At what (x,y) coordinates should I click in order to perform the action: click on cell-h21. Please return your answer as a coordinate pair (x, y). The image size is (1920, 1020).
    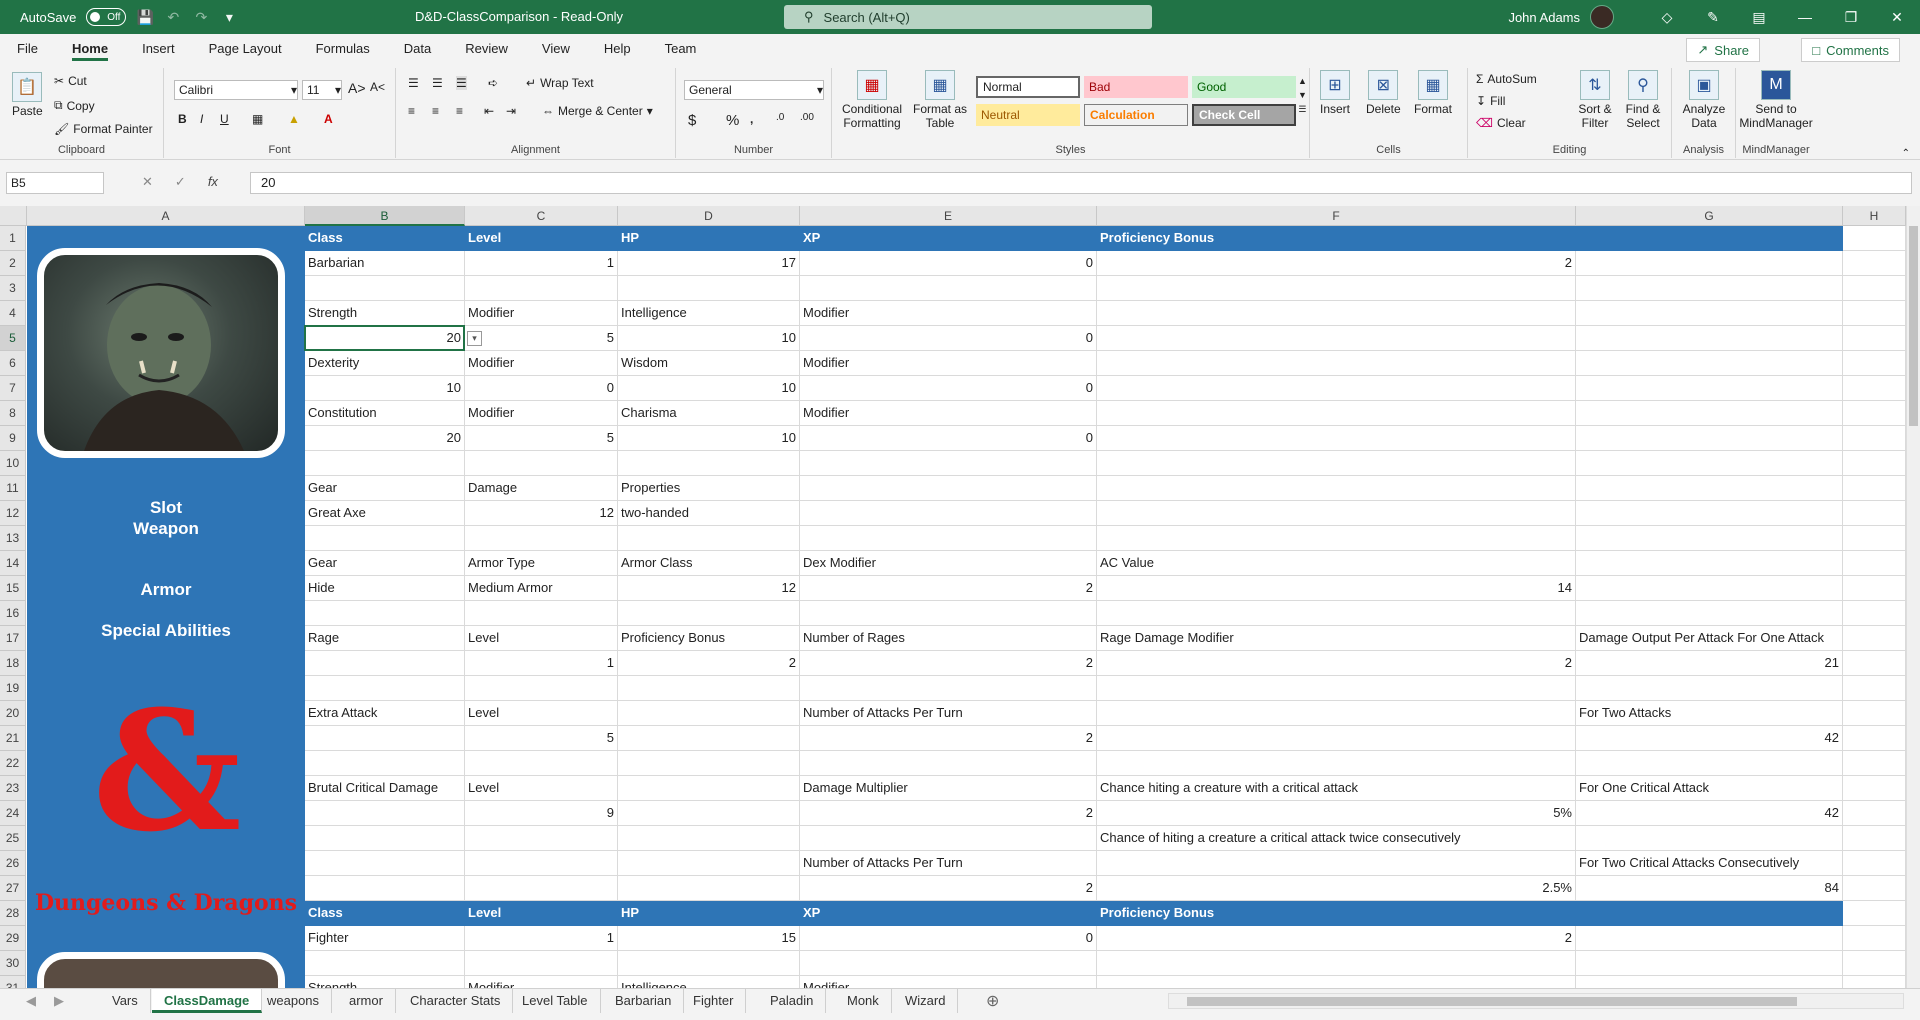
    Looking at the image, I should click on (1874, 738).